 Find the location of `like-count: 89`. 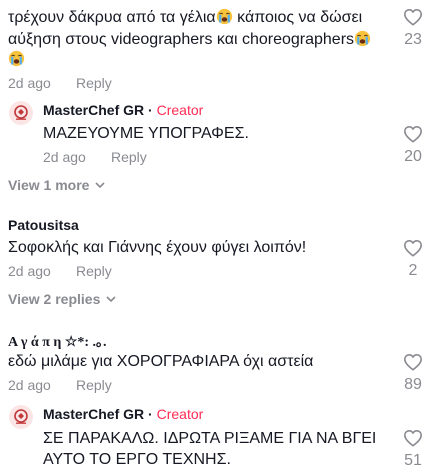

like-count: 89 is located at coordinates (413, 384).